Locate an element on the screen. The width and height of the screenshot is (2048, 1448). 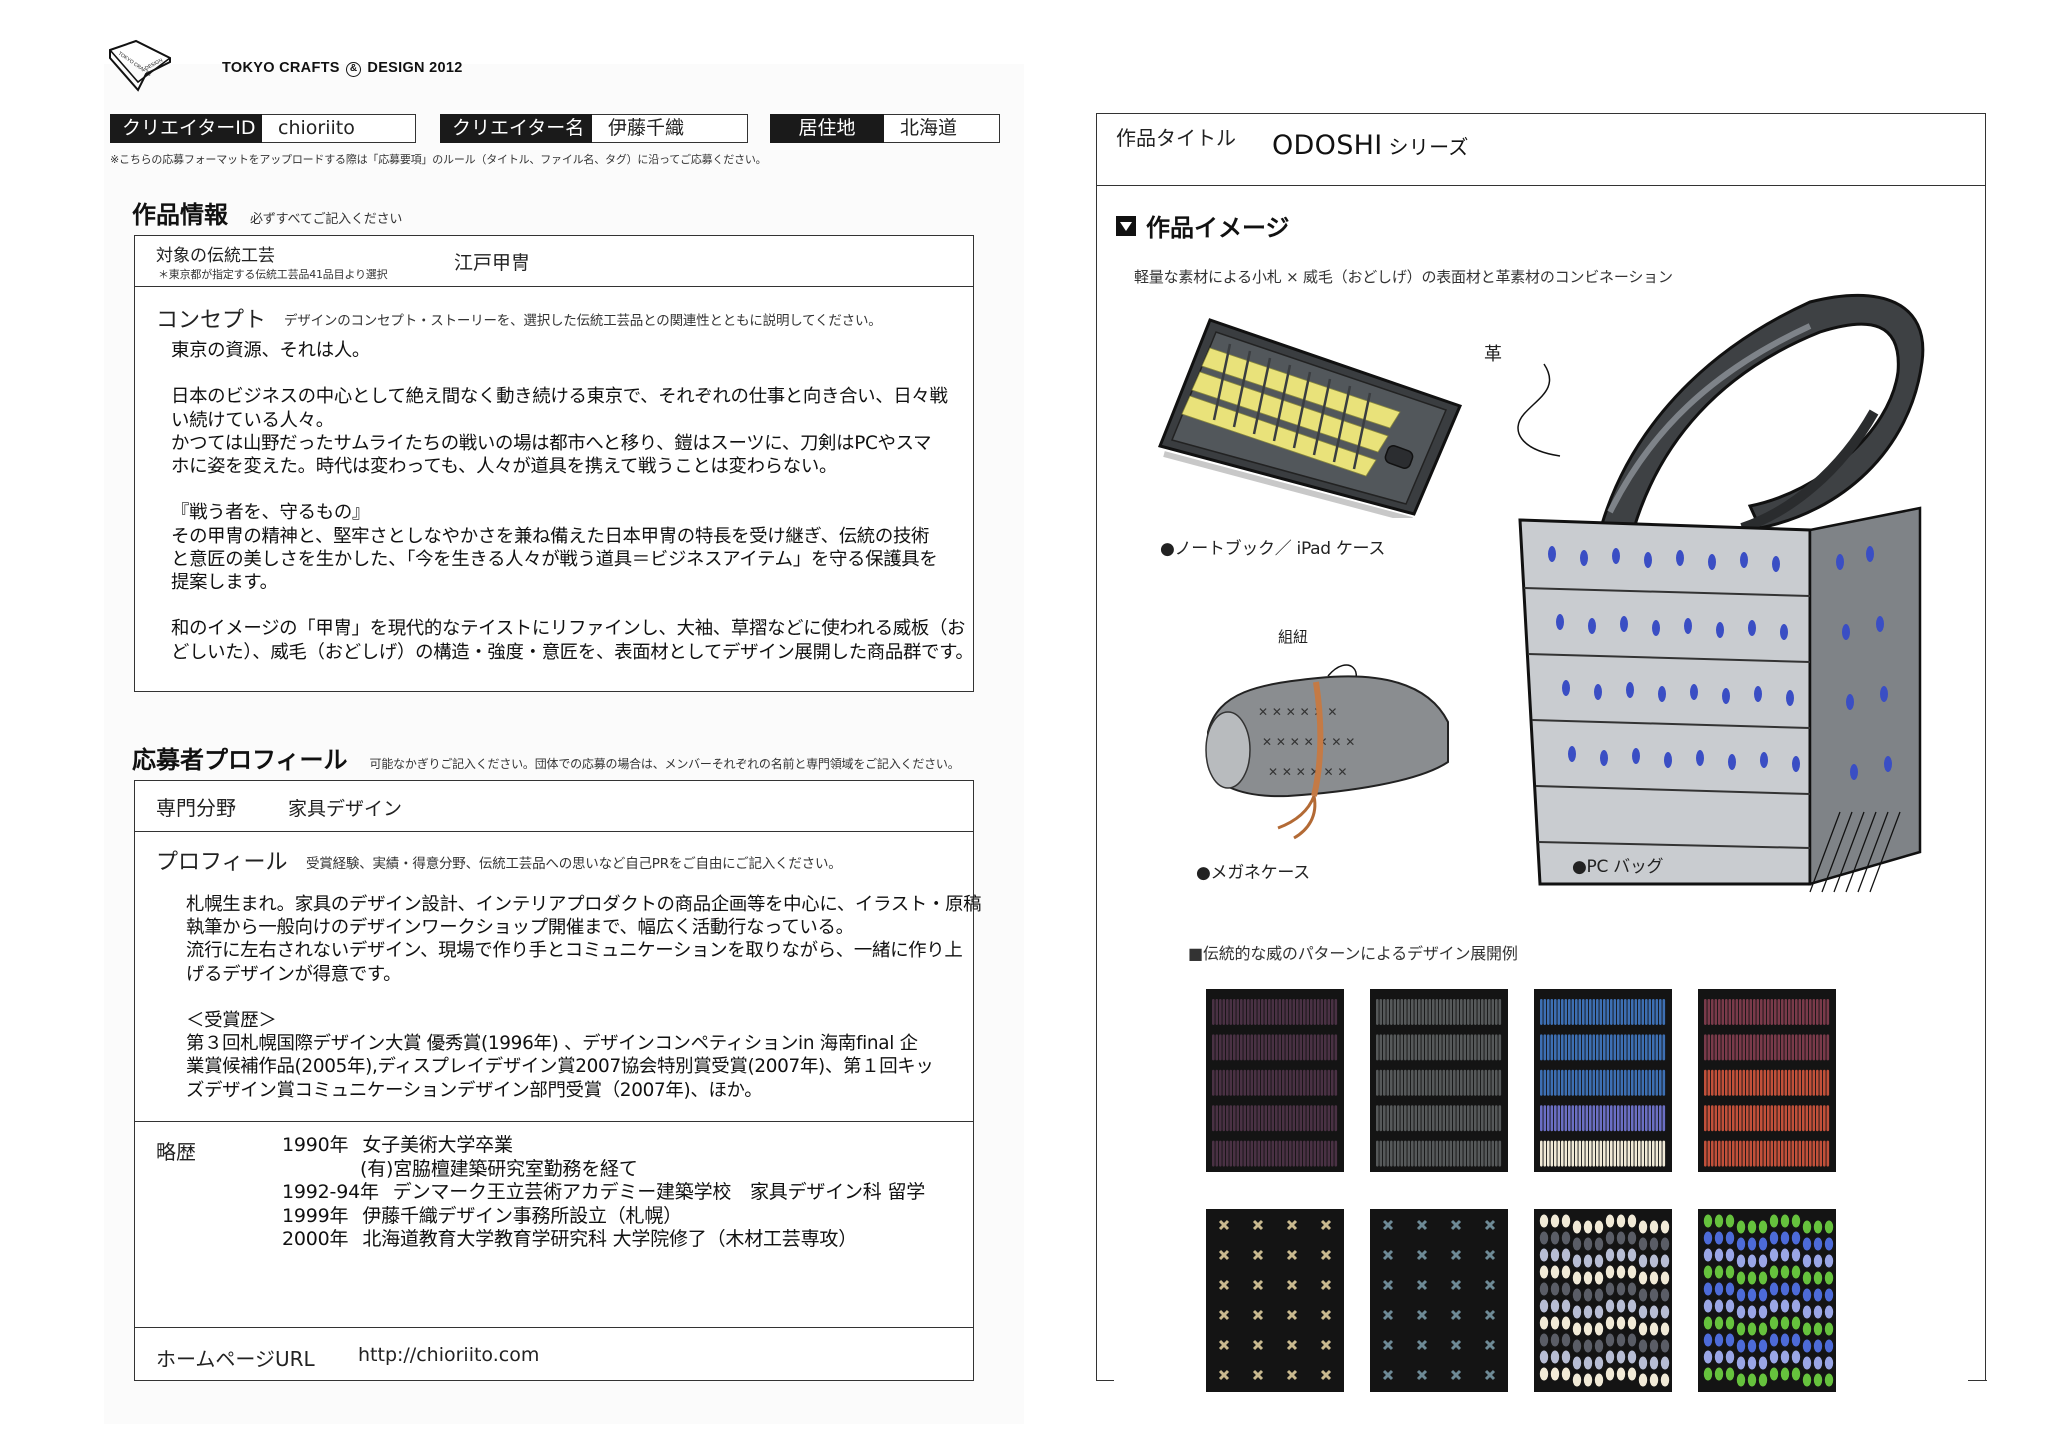
work-title-value: ODOSHI シリーズ is located at coordinates (1370, 145).